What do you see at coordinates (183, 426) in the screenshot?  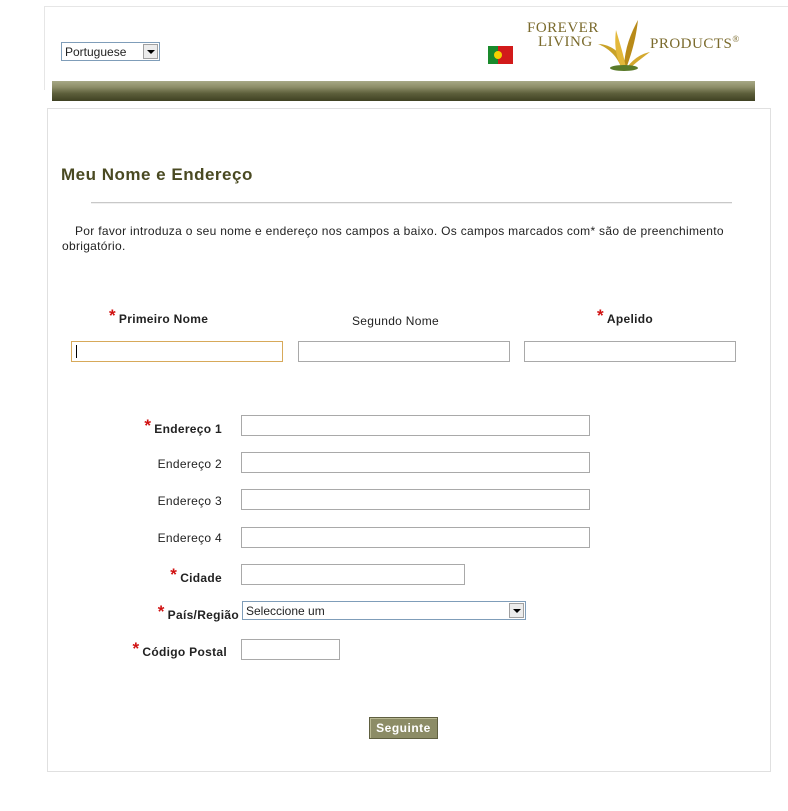 I see `address1-label: * Endereço 1` at bounding box center [183, 426].